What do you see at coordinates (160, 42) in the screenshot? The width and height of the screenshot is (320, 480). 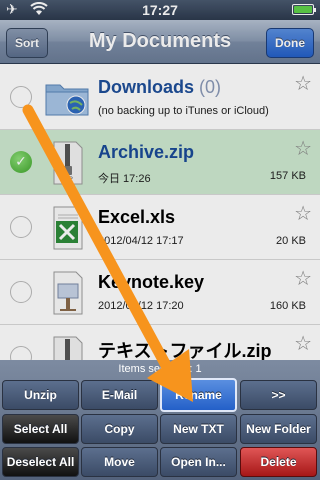 I see `navigation-bar: Sort My Documents Done` at bounding box center [160, 42].